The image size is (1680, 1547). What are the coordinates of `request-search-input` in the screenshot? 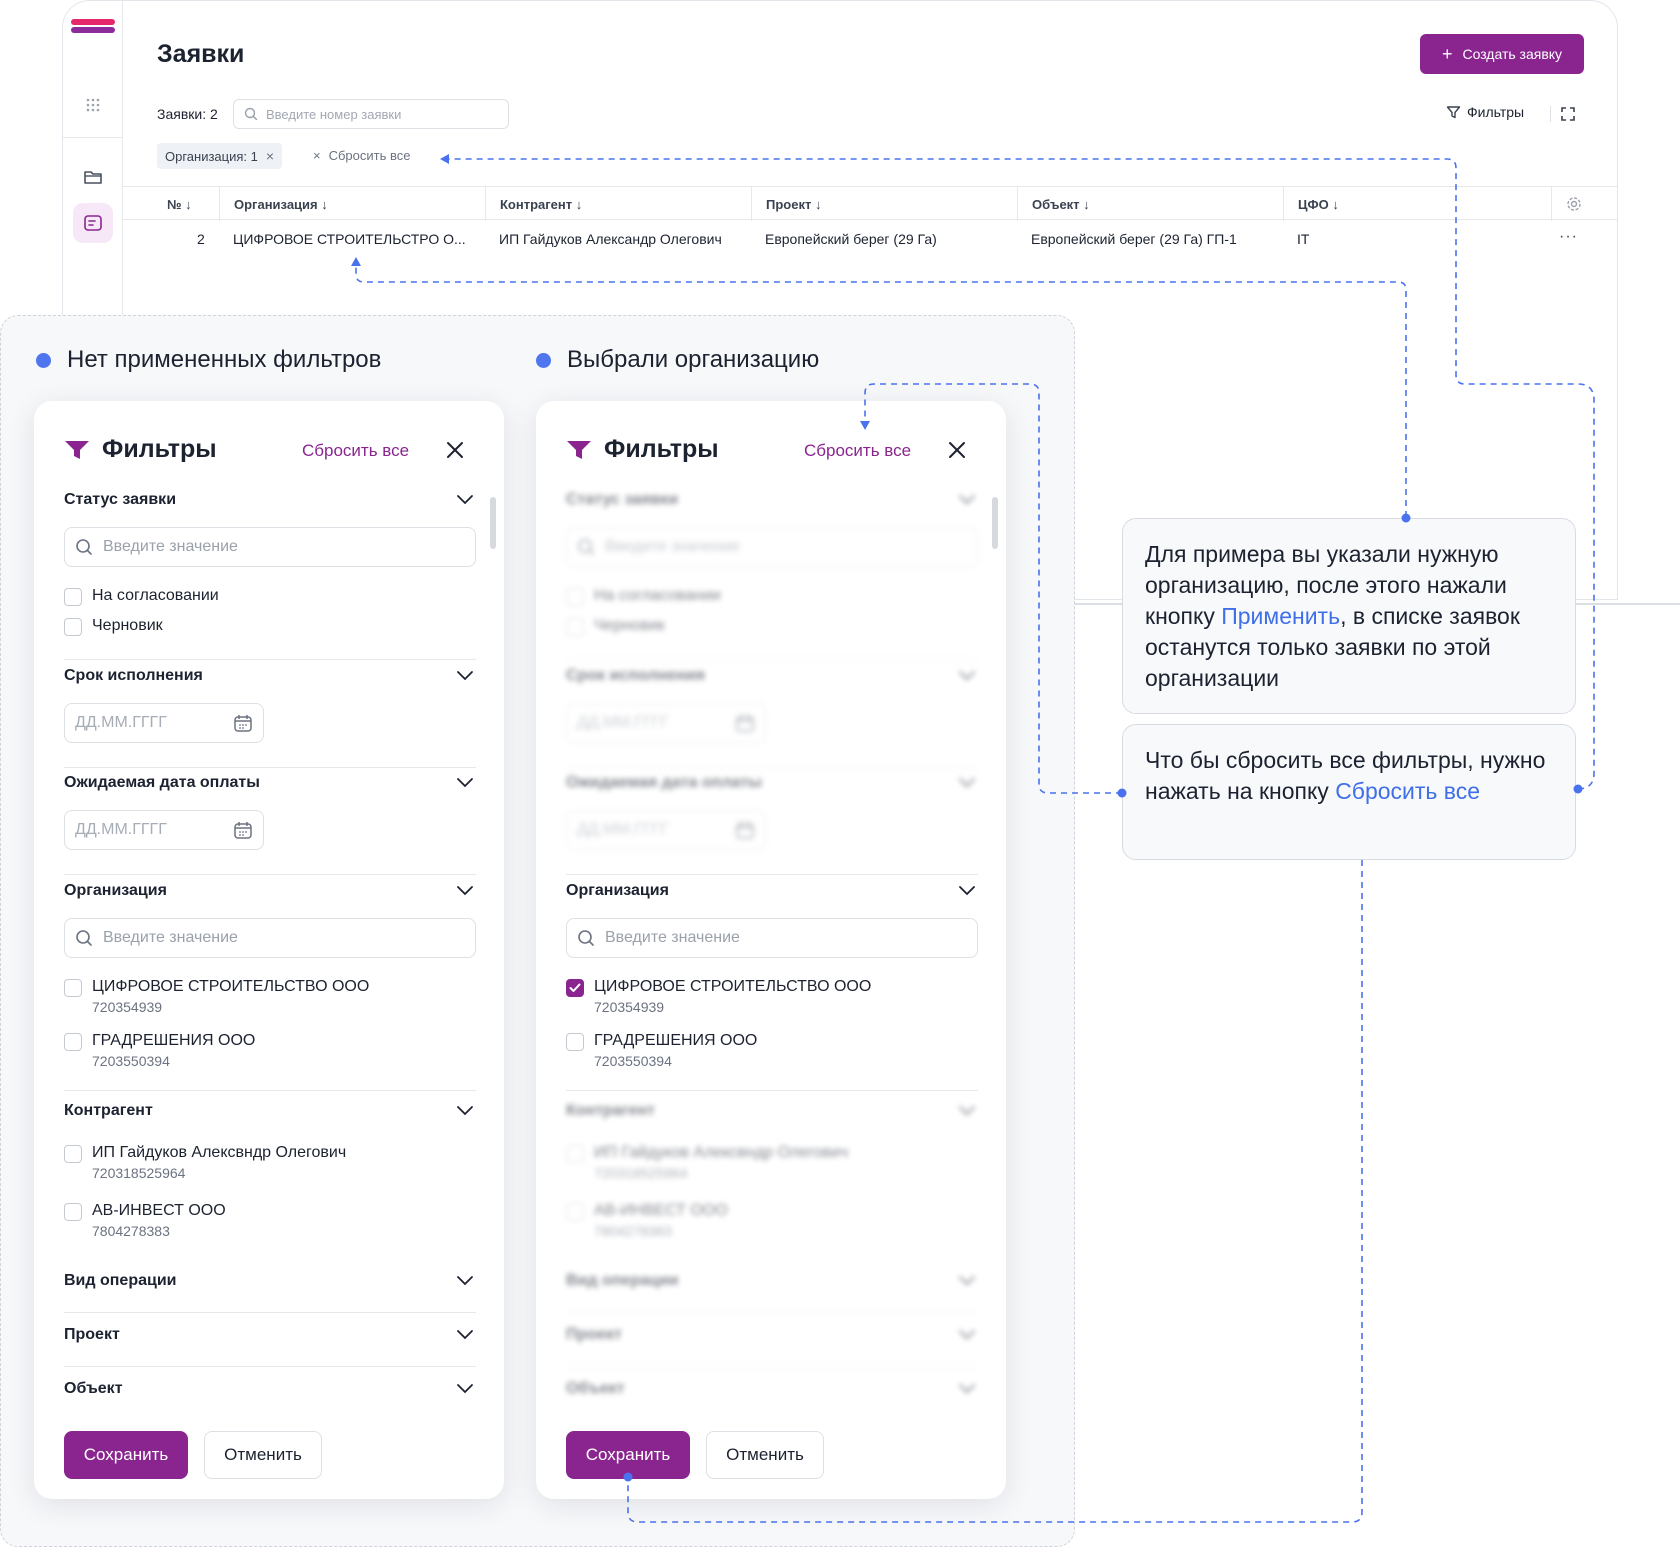 It's located at (376, 114).